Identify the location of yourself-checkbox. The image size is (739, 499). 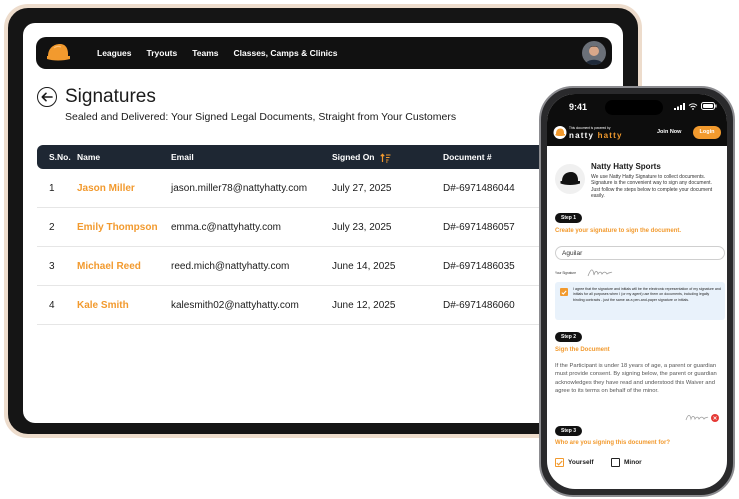
(559, 462).